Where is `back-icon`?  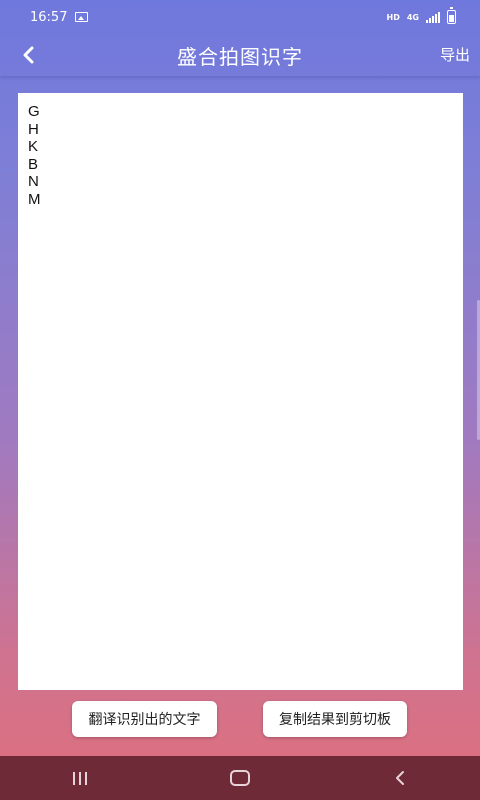 back-icon is located at coordinates (400, 778).